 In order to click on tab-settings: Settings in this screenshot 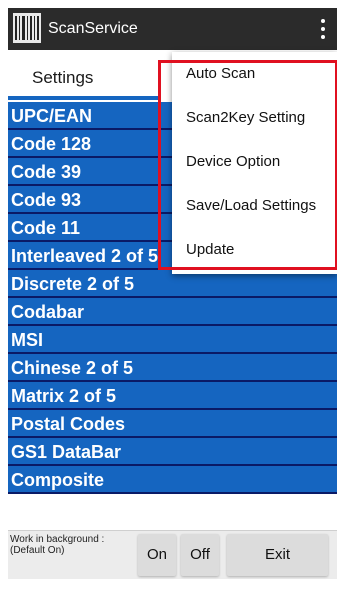, I will do `click(62, 76)`.